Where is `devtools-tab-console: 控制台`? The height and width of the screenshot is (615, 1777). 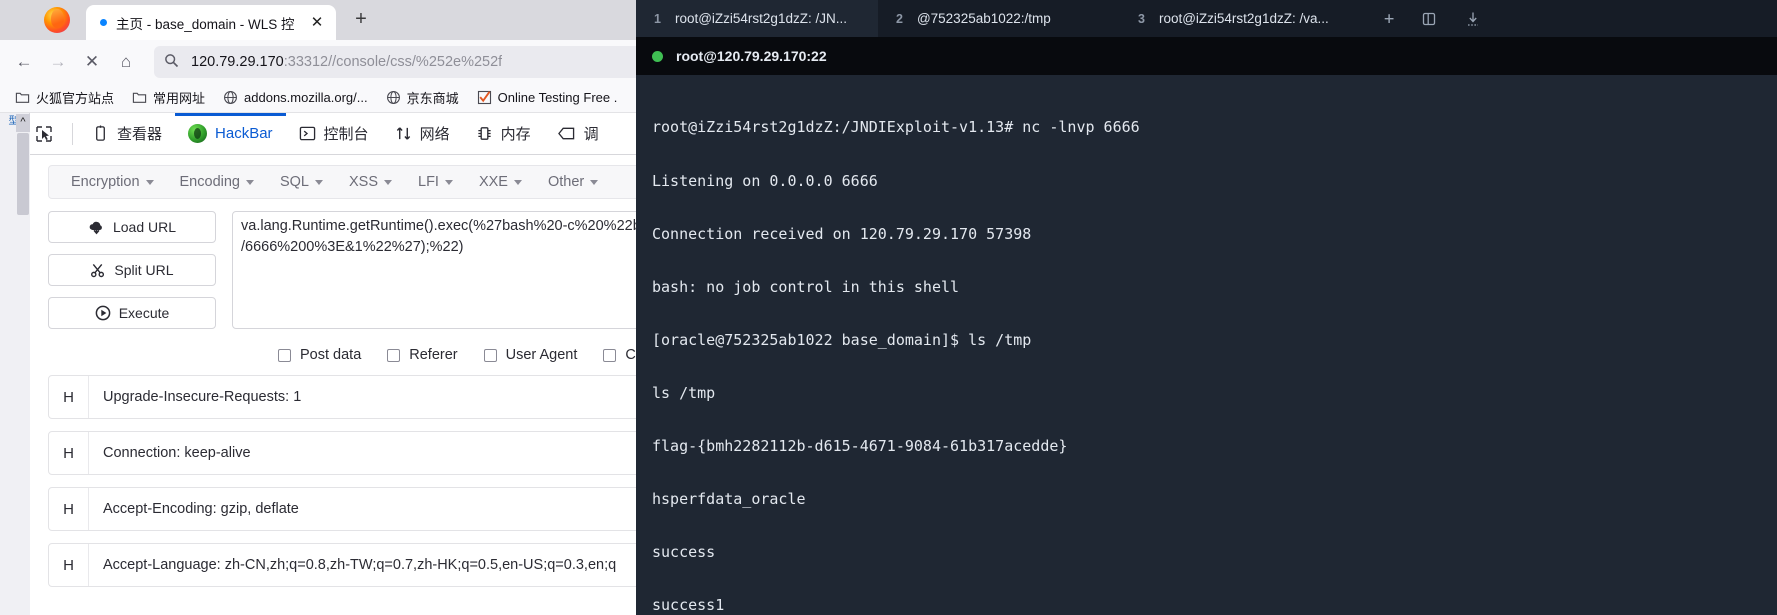 devtools-tab-console: 控制台 is located at coordinates (334, 133).